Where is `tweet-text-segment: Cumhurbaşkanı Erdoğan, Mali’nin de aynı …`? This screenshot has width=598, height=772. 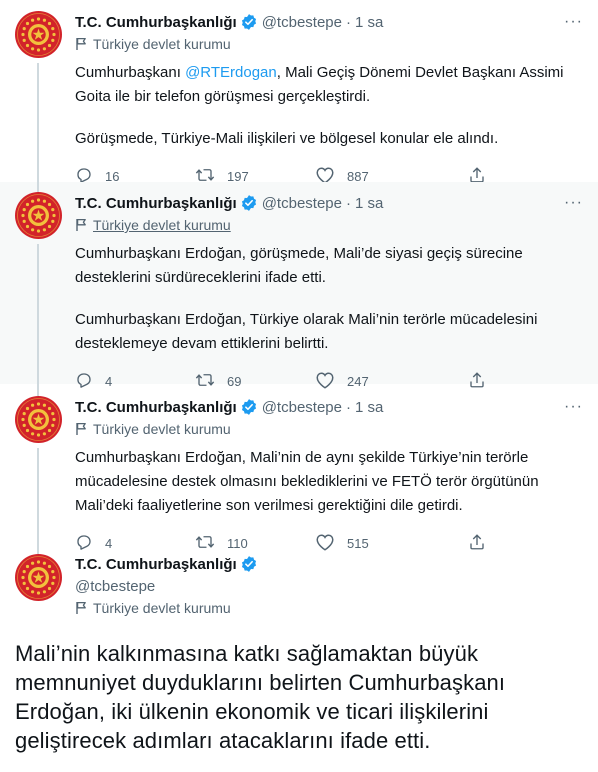 tweet-text-segment: Cumhurbaşkanı Erdoğan, Mali’nin de aynı … is located at coordinates (307, 481).